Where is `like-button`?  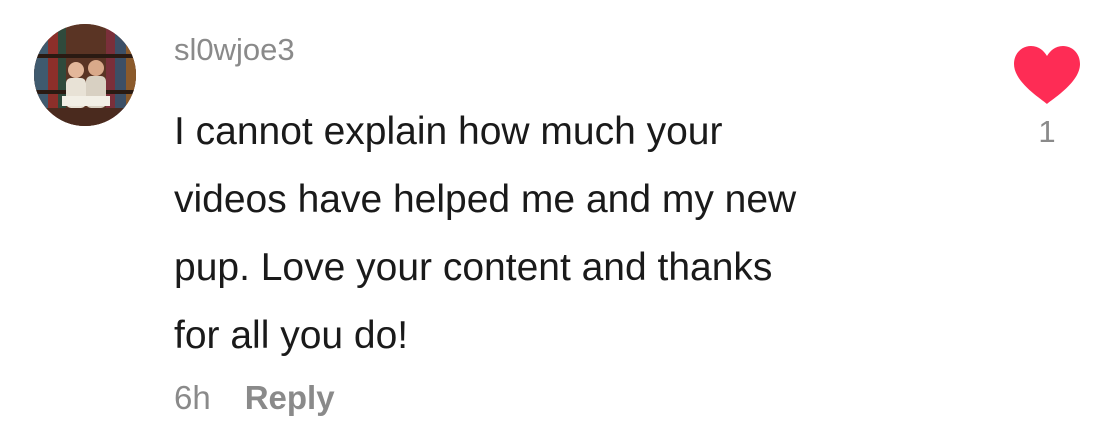 like-button is located at coordinates (1047, 75).